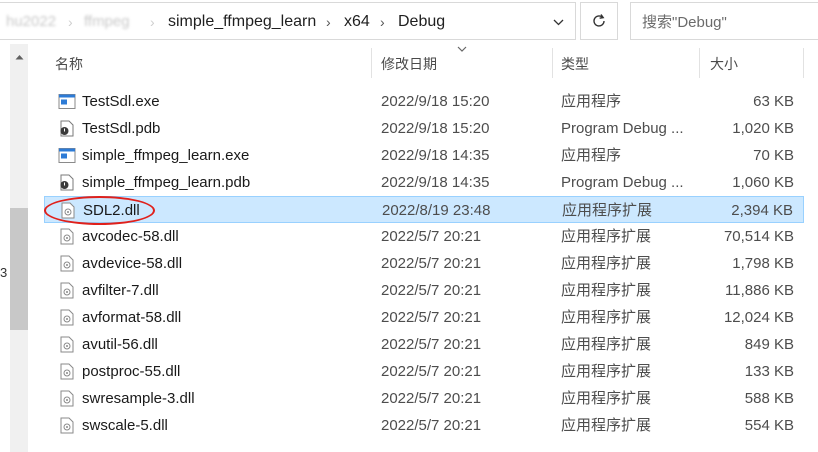  I want to click on file-size: 70 KB, so click(773, 155).